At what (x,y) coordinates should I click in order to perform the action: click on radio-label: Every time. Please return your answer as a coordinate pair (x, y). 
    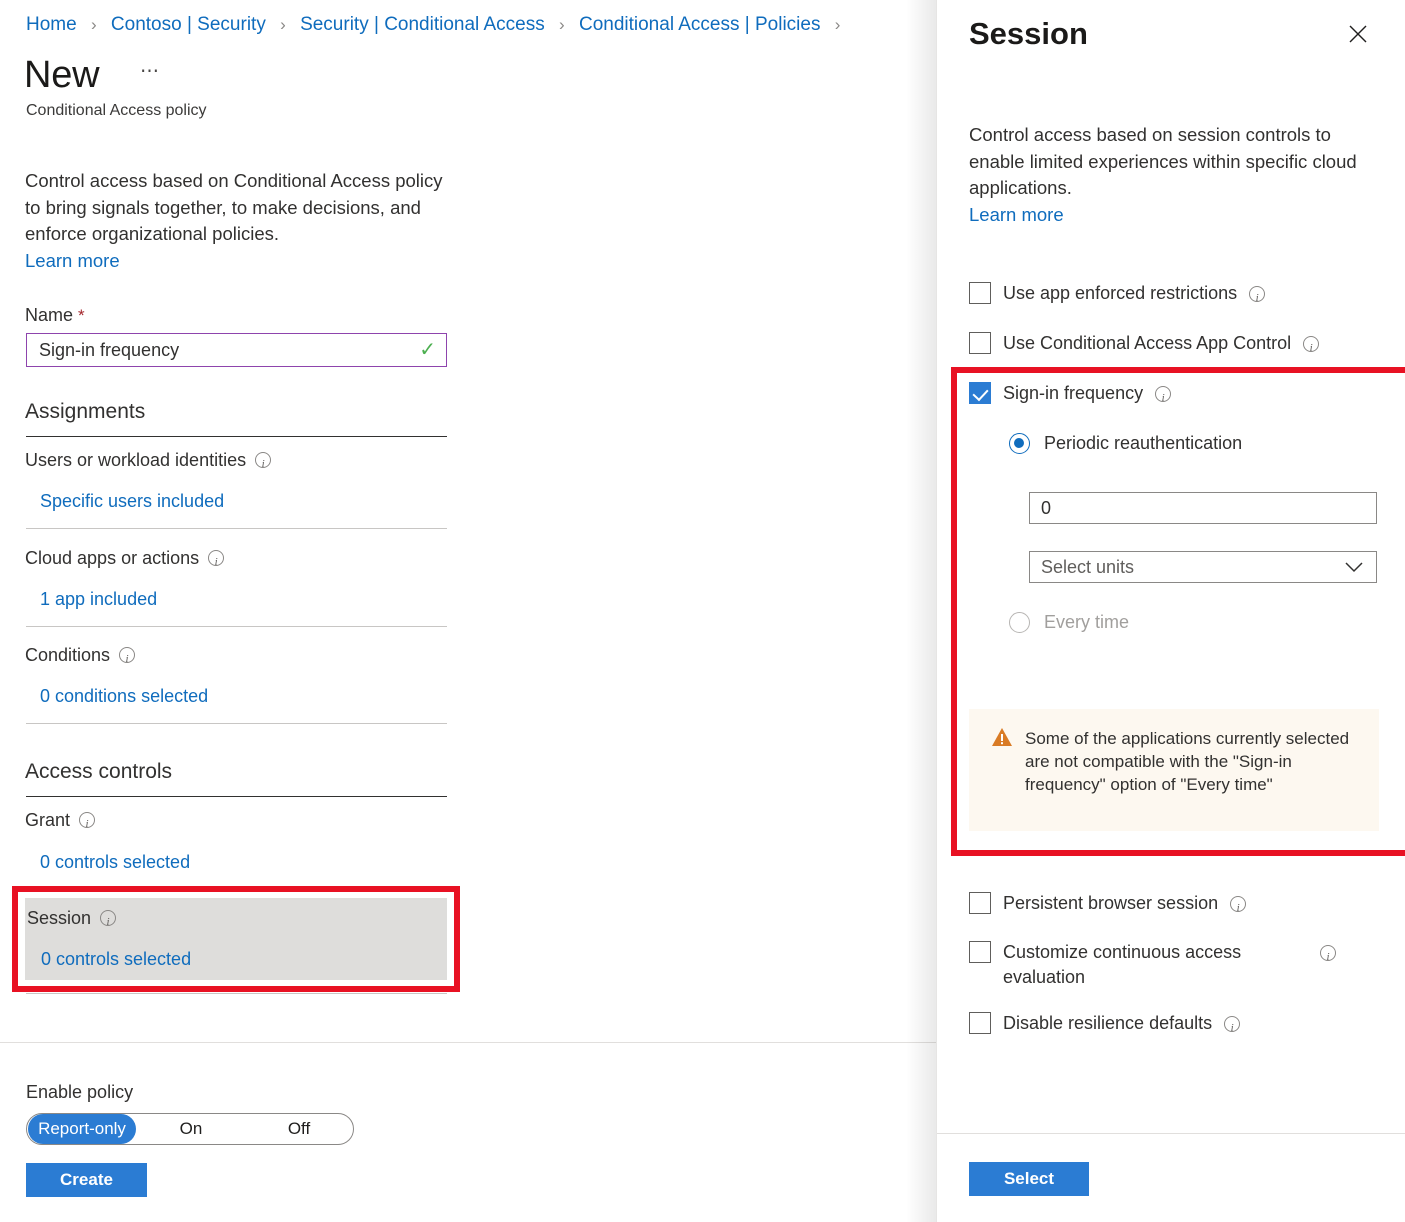
    Looking at the image, I should click on (1087, 622).